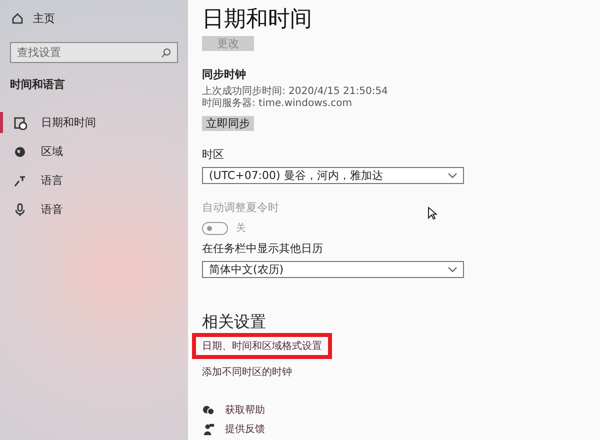 This screenshot has width=600, height=440. What do you see at coordinates (213, 154) in the screenshot?
I see `field-label: 时区` at bounding box center [213, 154].